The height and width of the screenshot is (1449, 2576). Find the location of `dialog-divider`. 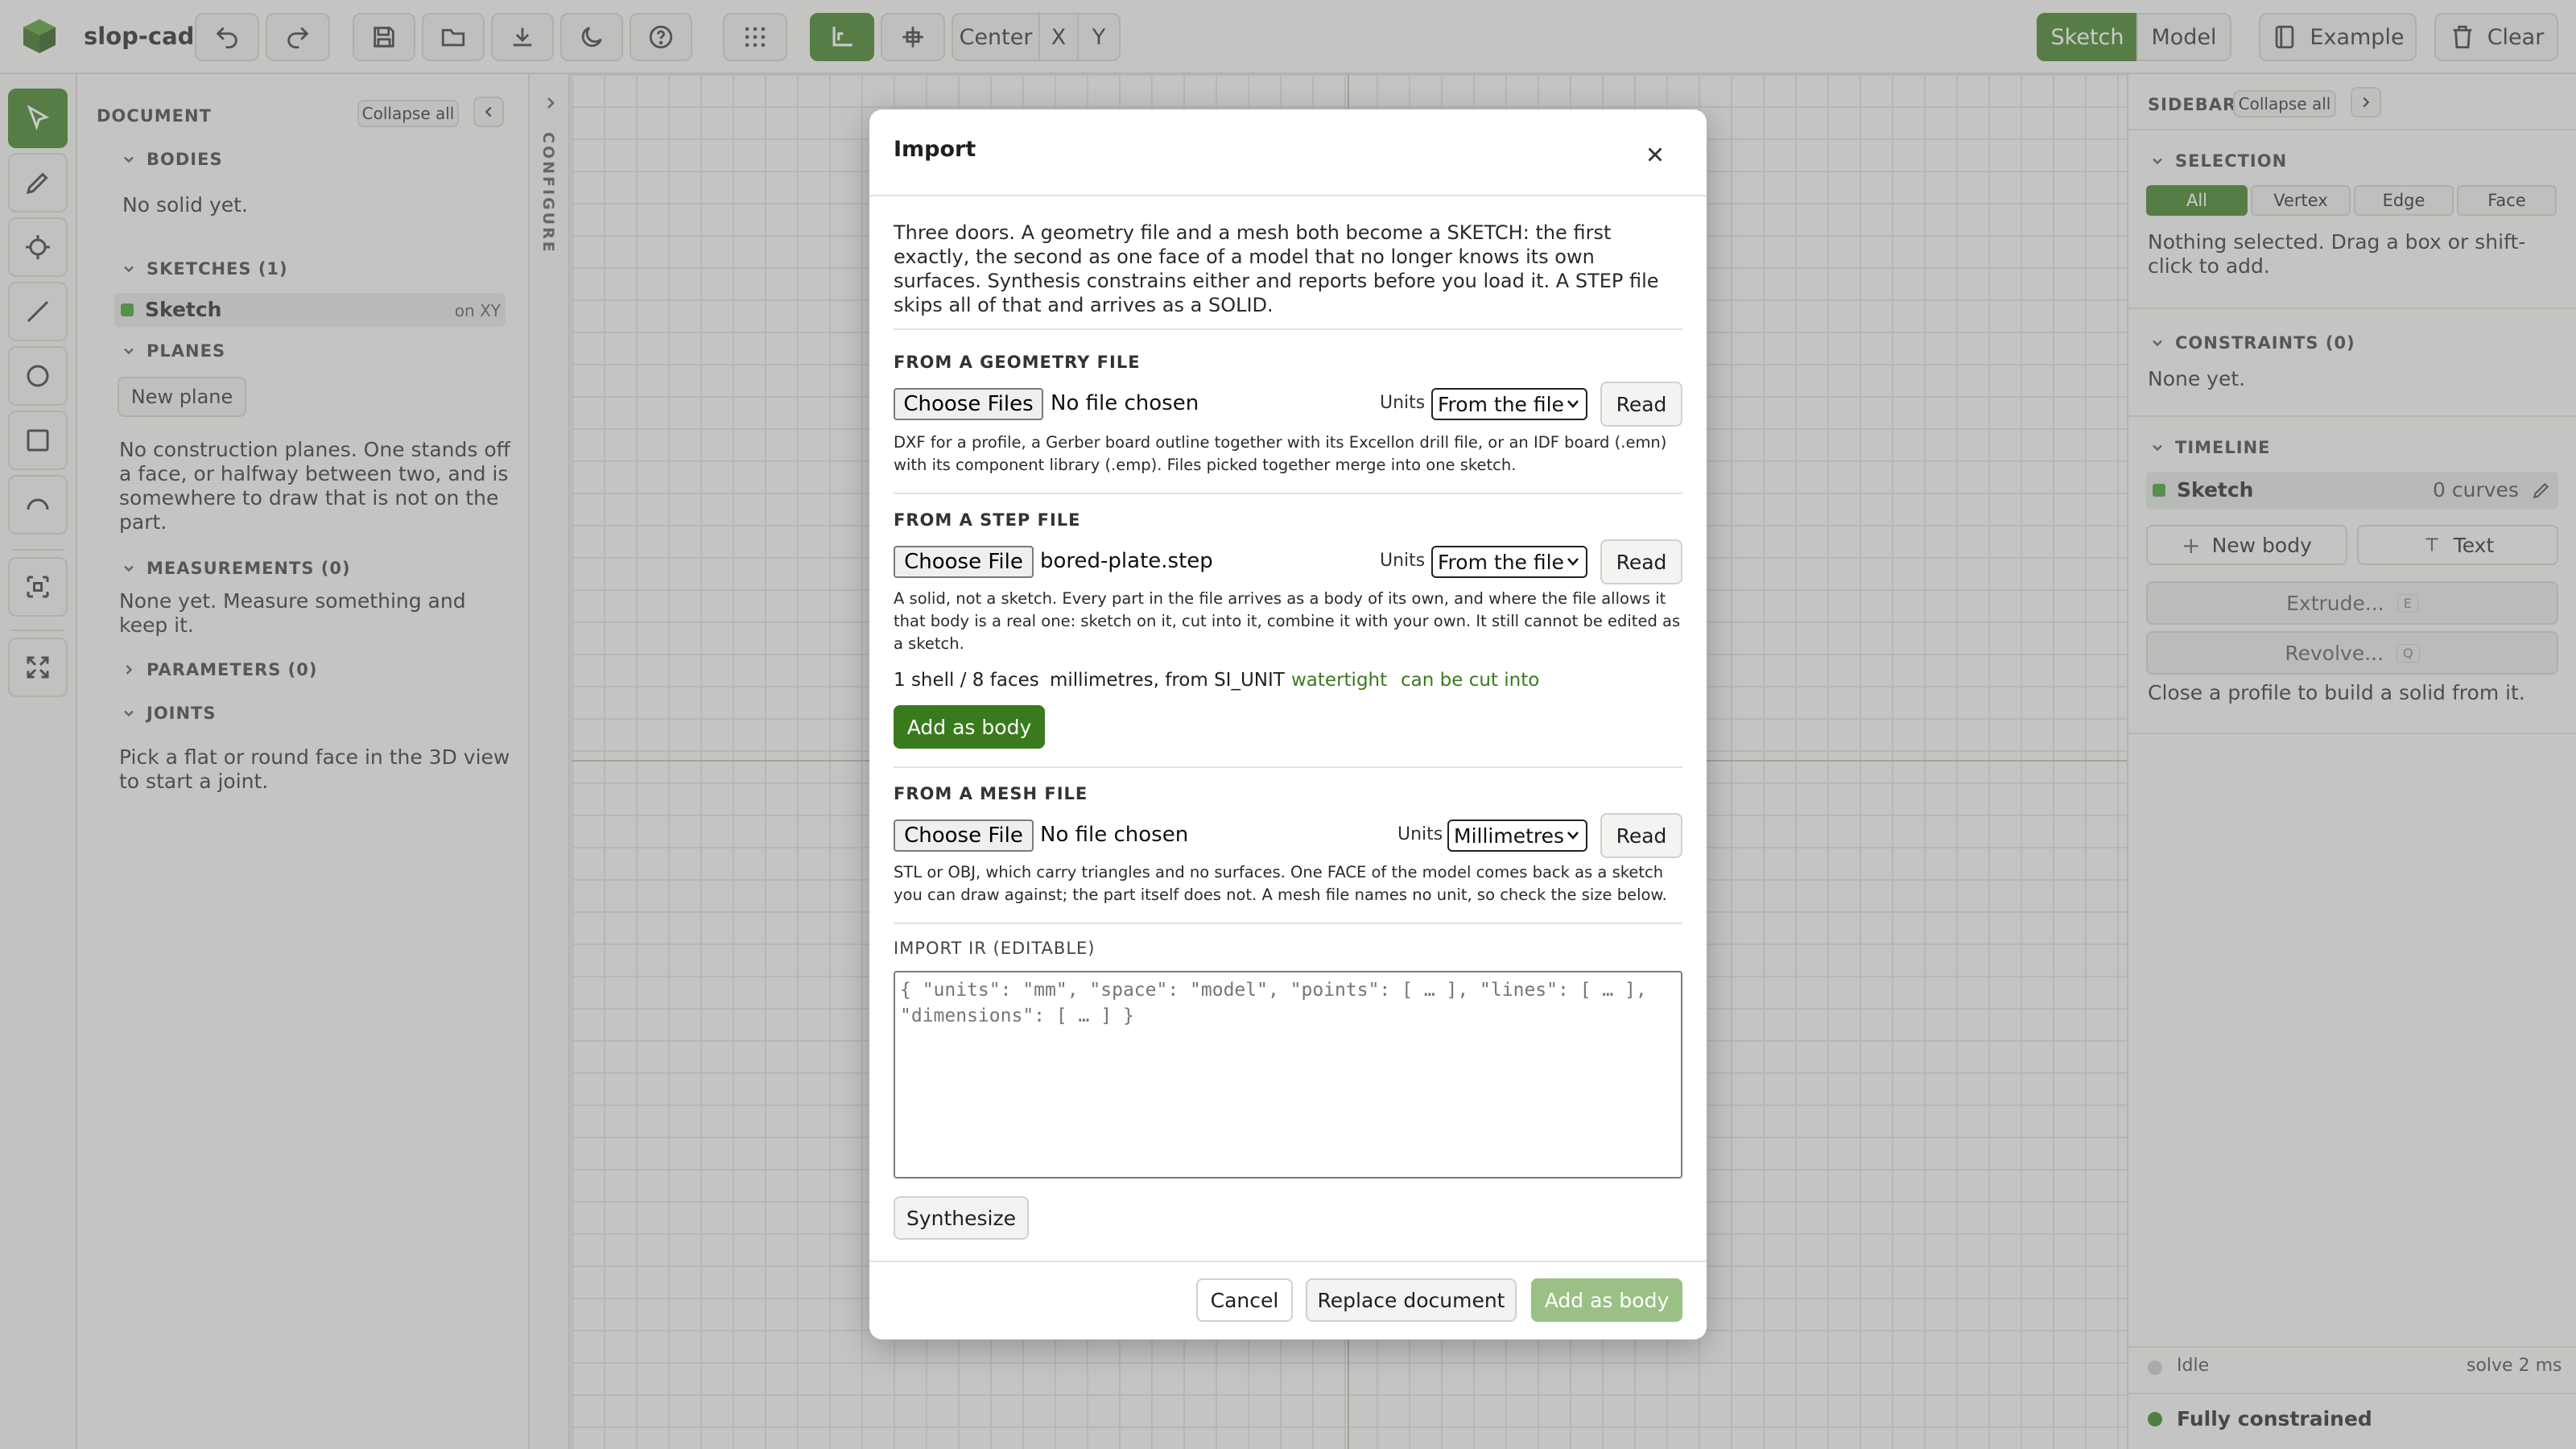

dialog-divider is located at coordinates (1288, 195).